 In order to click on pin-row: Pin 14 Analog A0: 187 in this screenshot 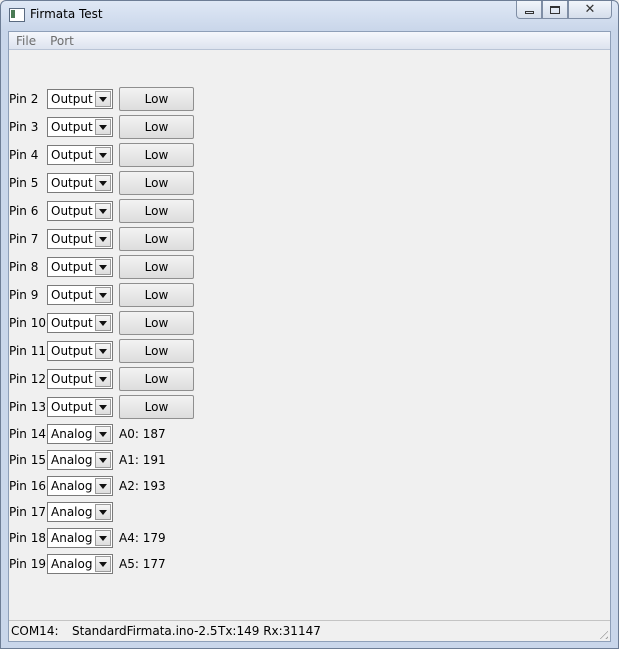, I will do `click(87, 434)`.